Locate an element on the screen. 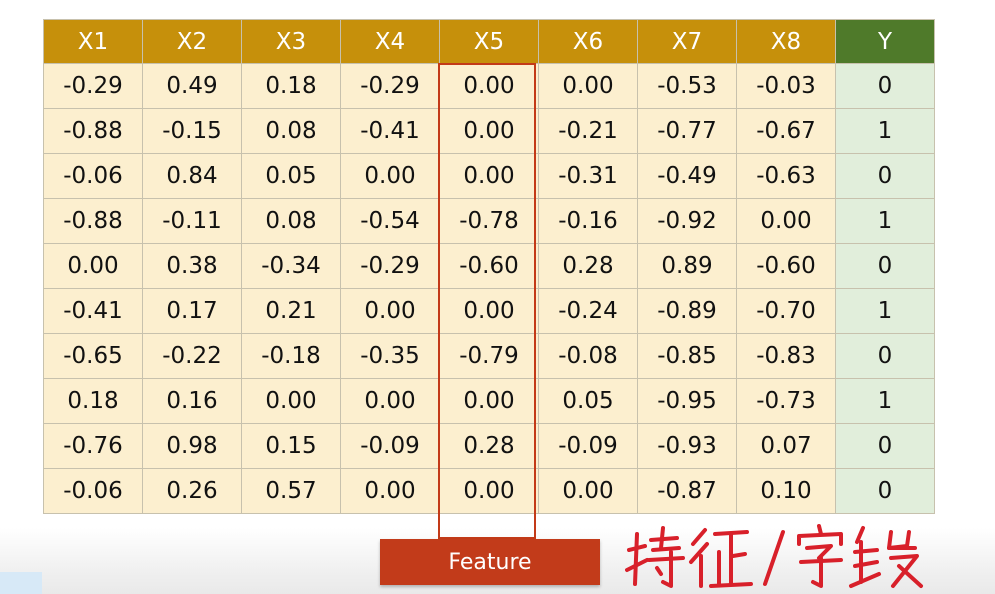 This screenshot has width=995, height=594. header-row: X1 X2 X3 X4 X5 X6 X7 X8 Y is located at coordinates (489, 41).